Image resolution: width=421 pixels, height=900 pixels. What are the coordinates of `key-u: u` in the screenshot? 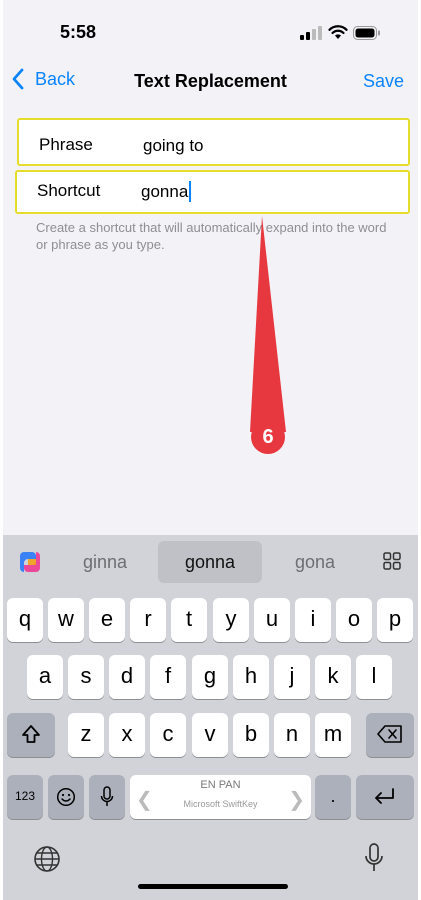 It's located at (272, 620).